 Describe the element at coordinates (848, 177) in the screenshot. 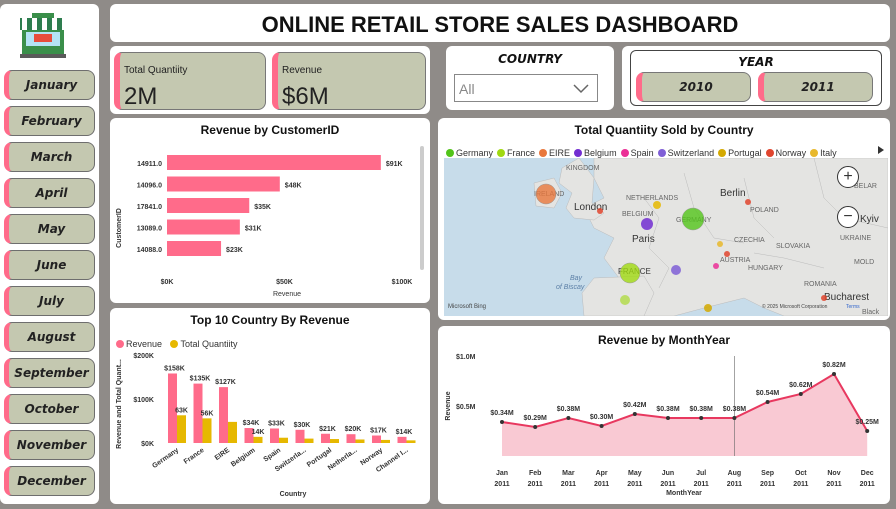

I see `zoom-in-button: +` at that location.